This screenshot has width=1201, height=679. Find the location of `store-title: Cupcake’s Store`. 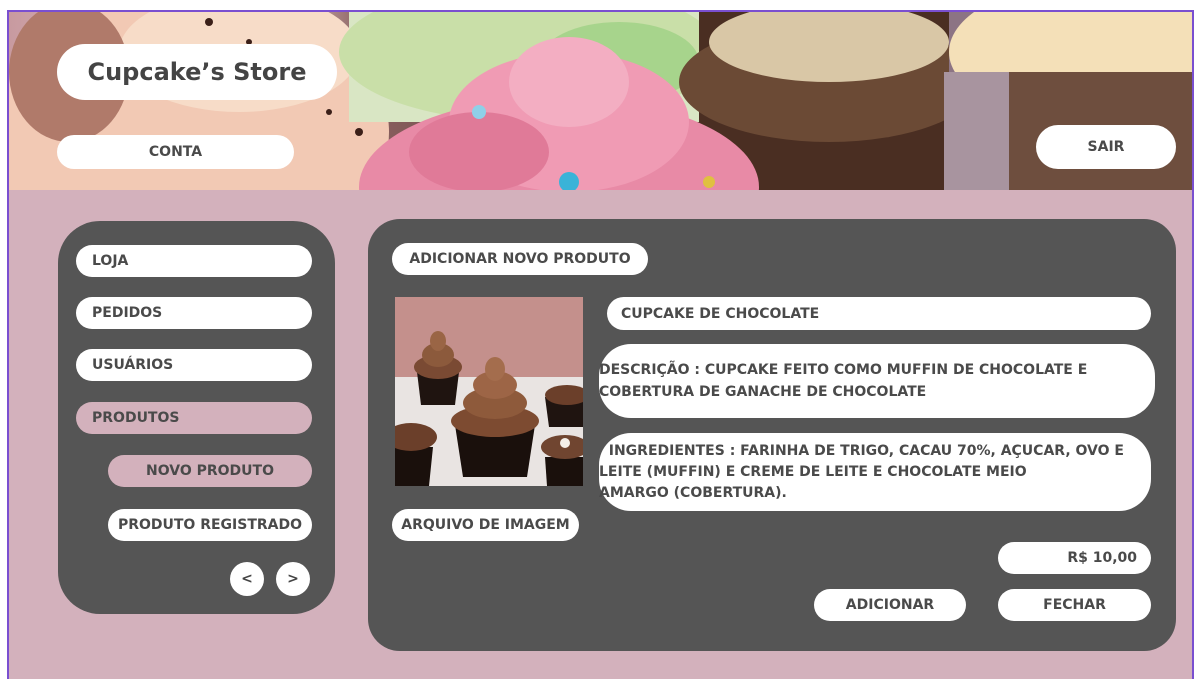

store-title: Cupcake’s Store is located at coordinates (197, 72).